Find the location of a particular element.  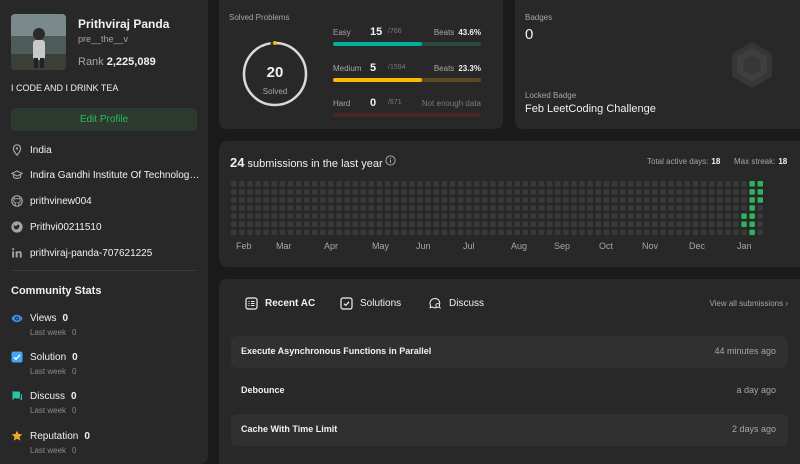

twitter-row: Prithvi00211510 is located at coordinates (106, 227).